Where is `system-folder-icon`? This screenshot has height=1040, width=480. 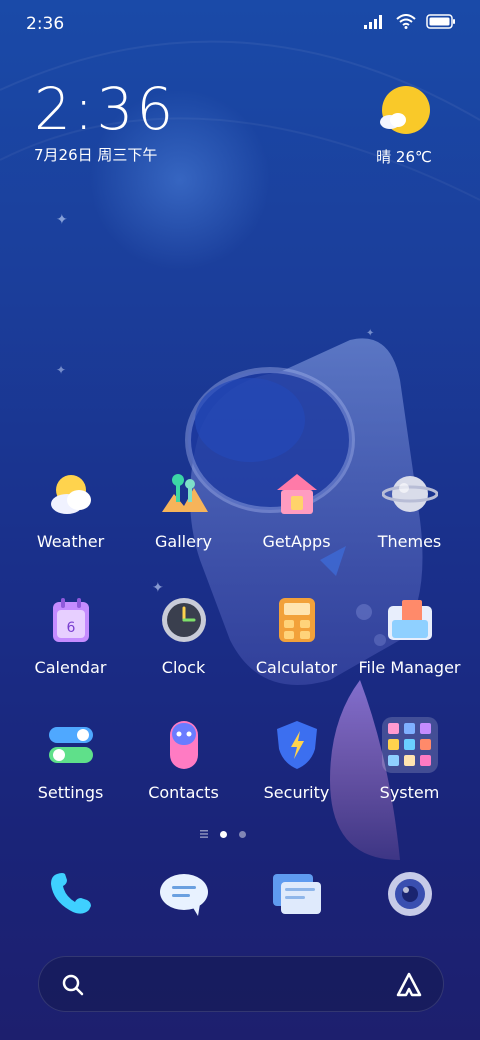 system-folder-icon is located at coordinates (409, 745).